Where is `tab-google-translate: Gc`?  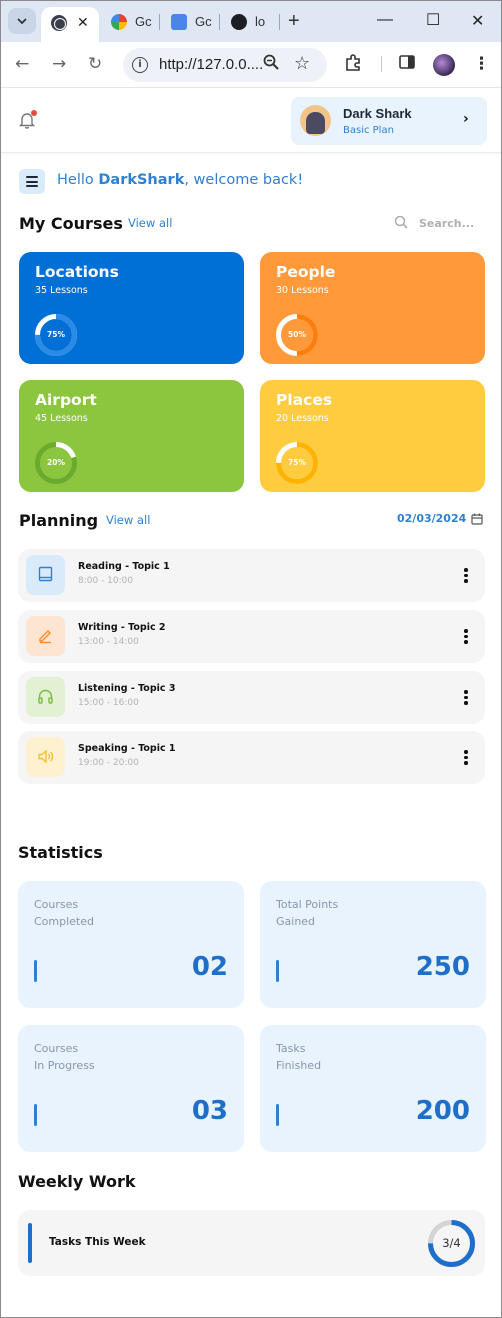
tab-google-translate: Gc is located at coordinates (191, 22).